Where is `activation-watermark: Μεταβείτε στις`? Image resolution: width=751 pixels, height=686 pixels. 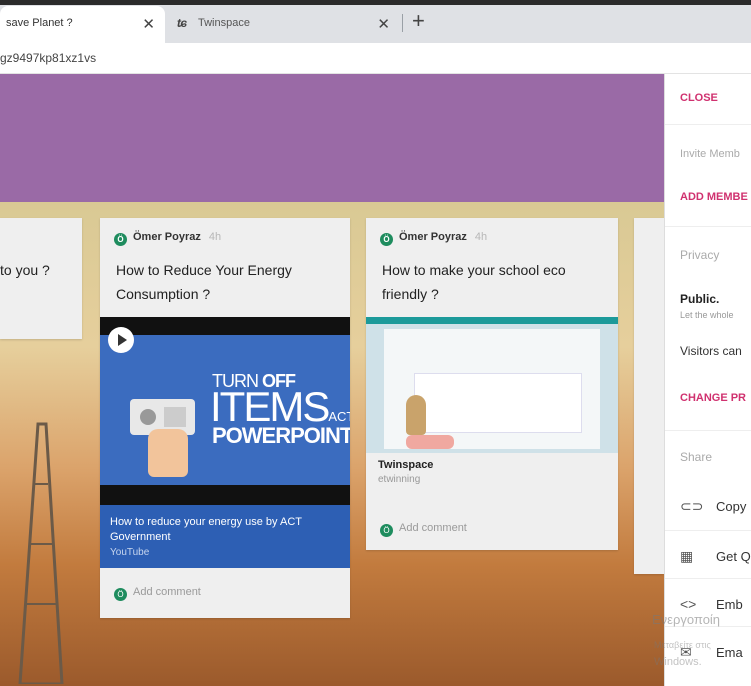
activation-watermark: Μεταβείτε στις is located at coordinates (682, 645).